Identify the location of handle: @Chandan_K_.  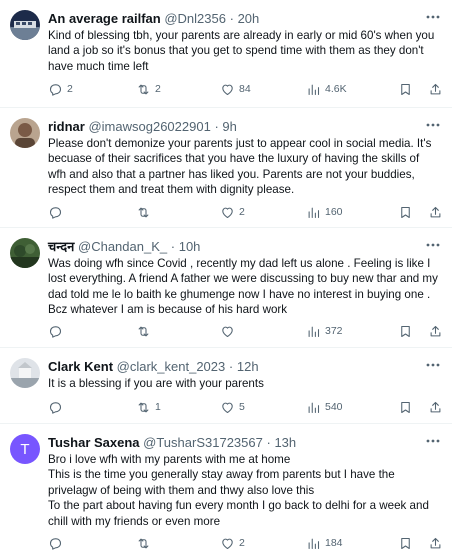
(122, 246).